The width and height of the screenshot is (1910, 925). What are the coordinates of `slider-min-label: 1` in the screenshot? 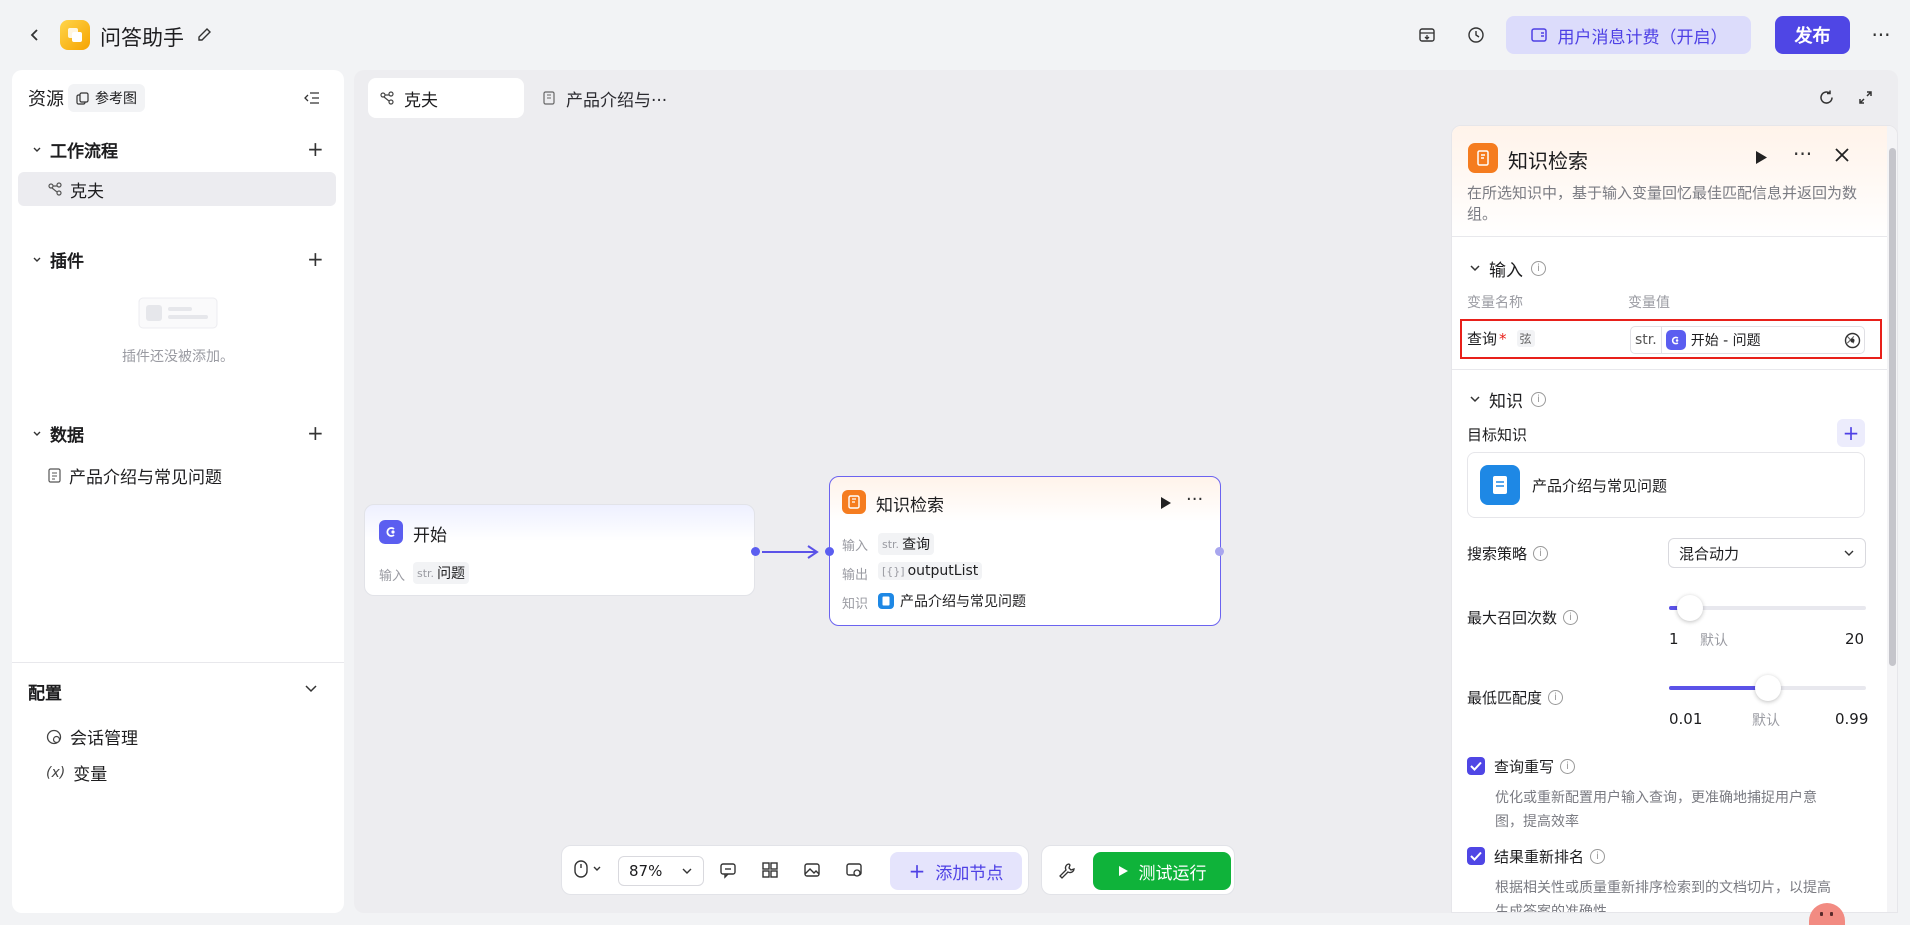 It's located at (1674, 639).